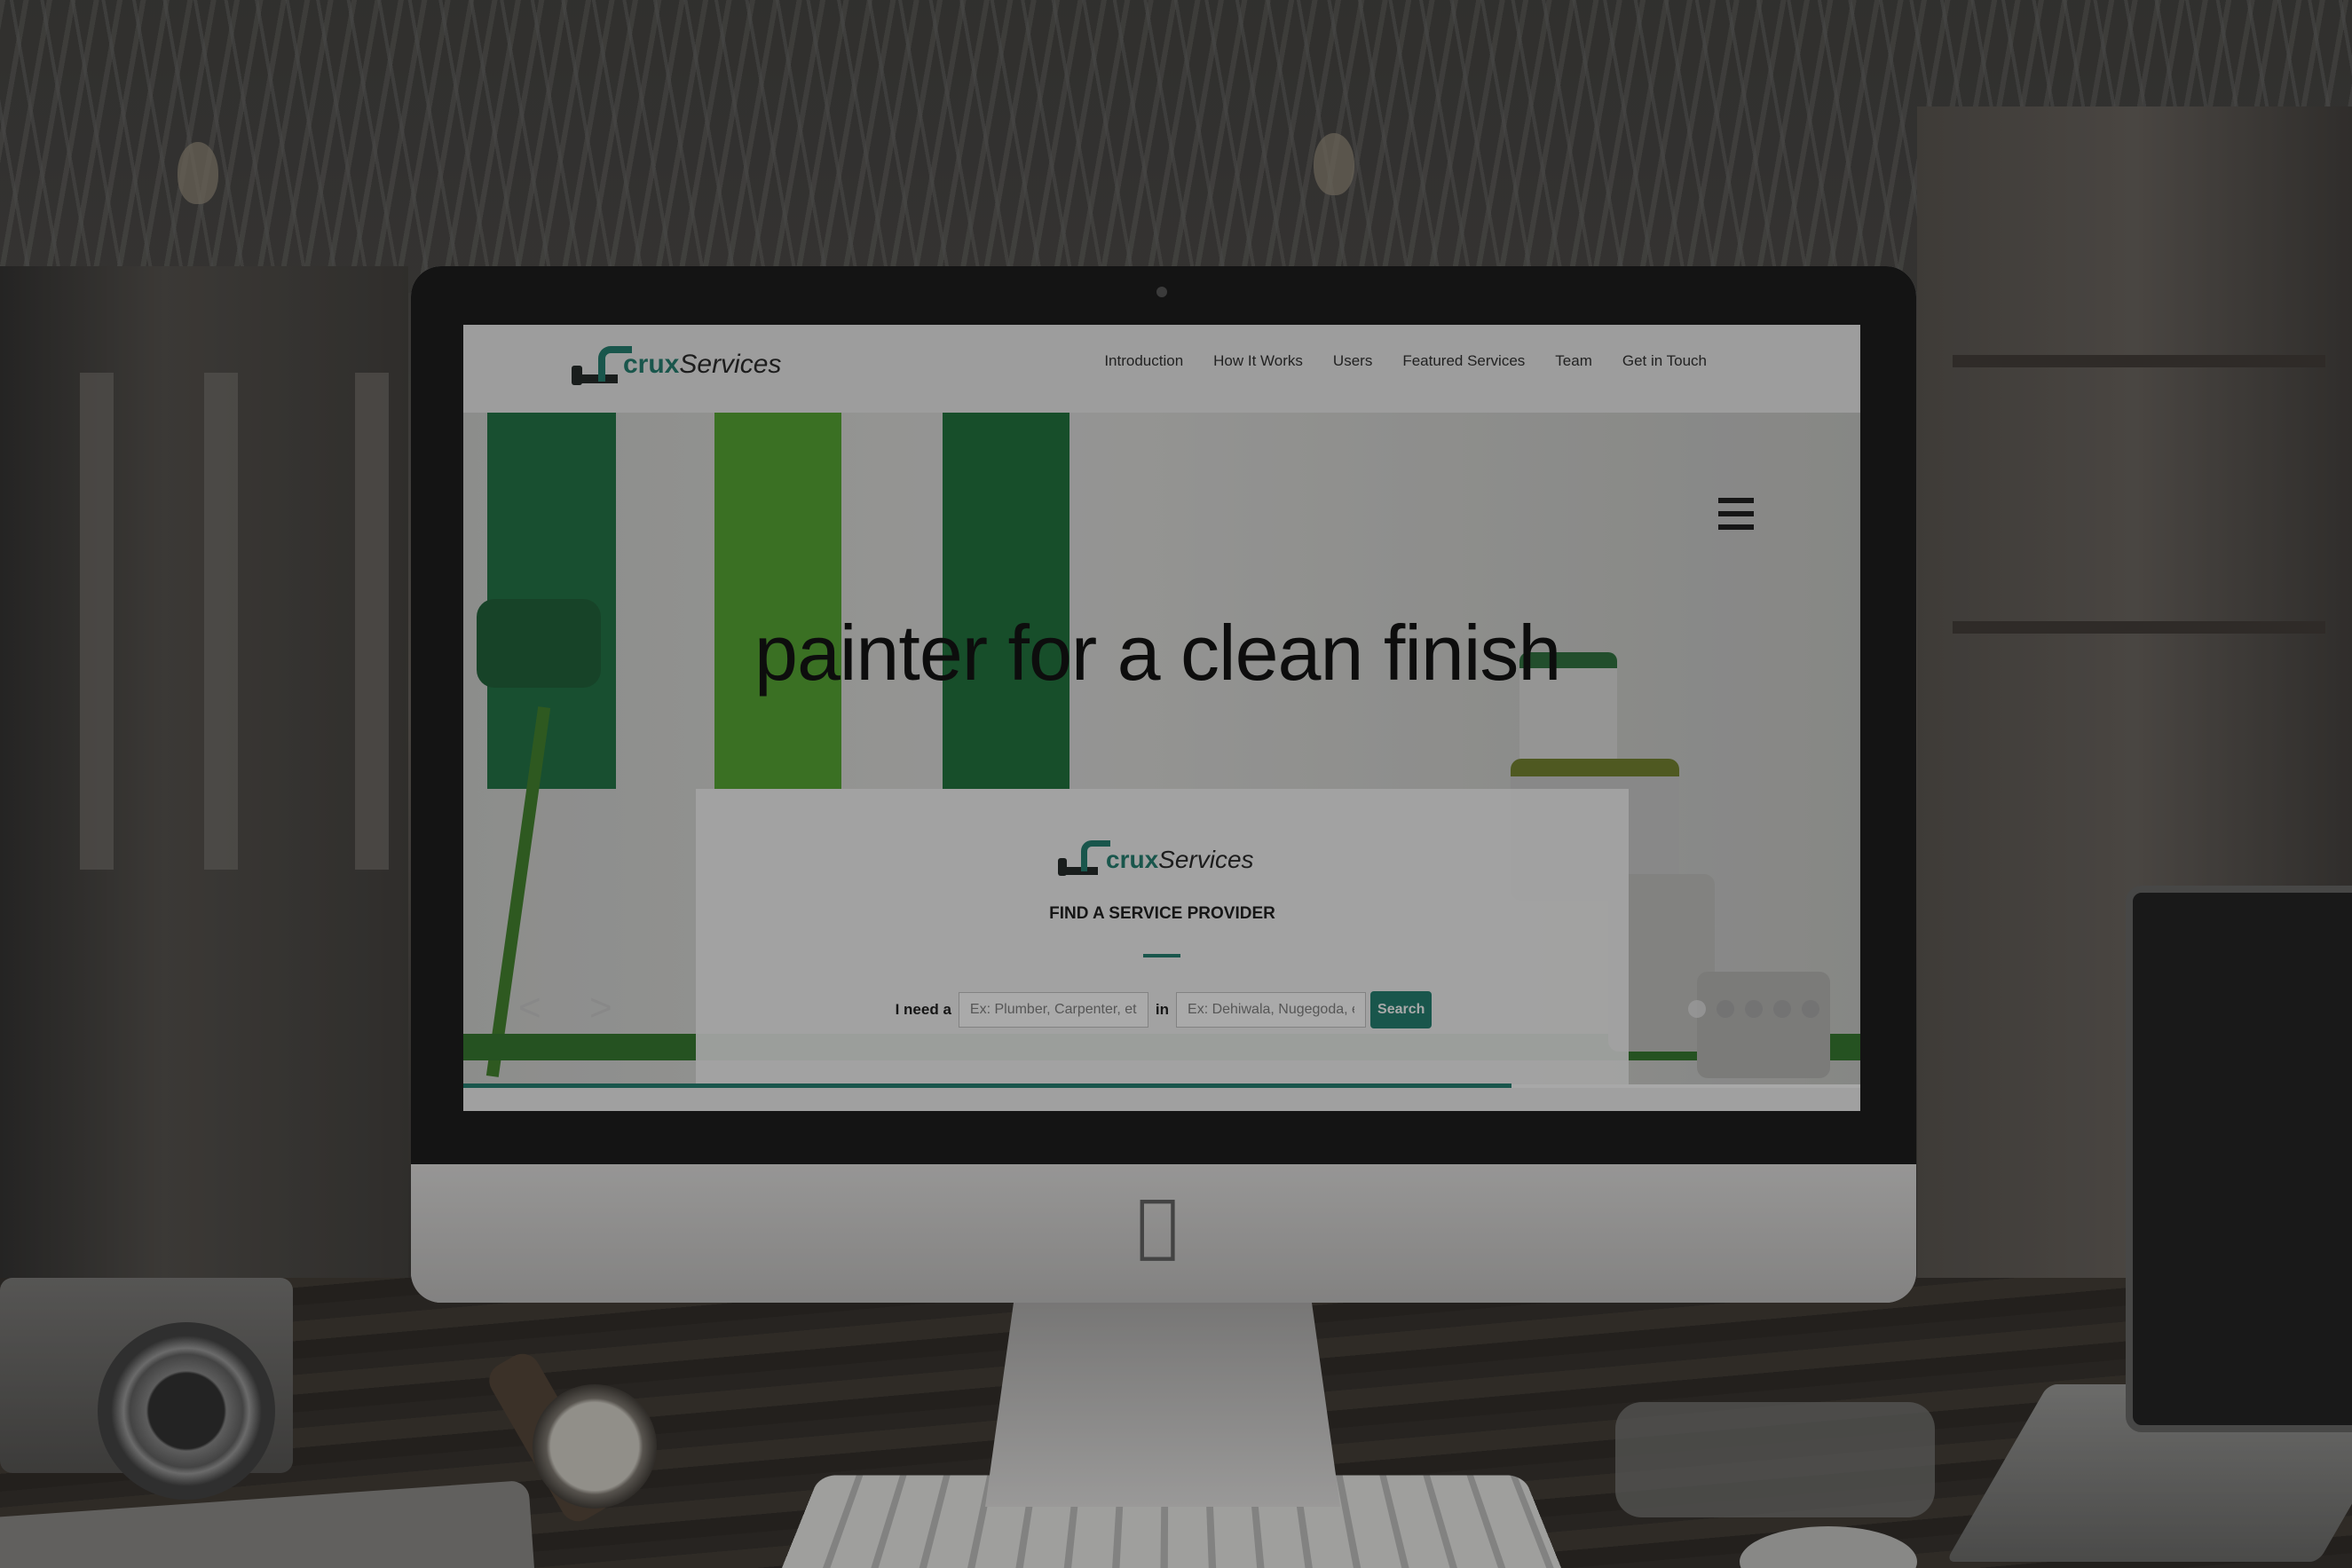 This screenshot has width=2352, height=1568. What do you see at coordinates (1161, 1099) in the screenshot?
I see `screen-footer-strip` at bounding box center [1161, 1099].